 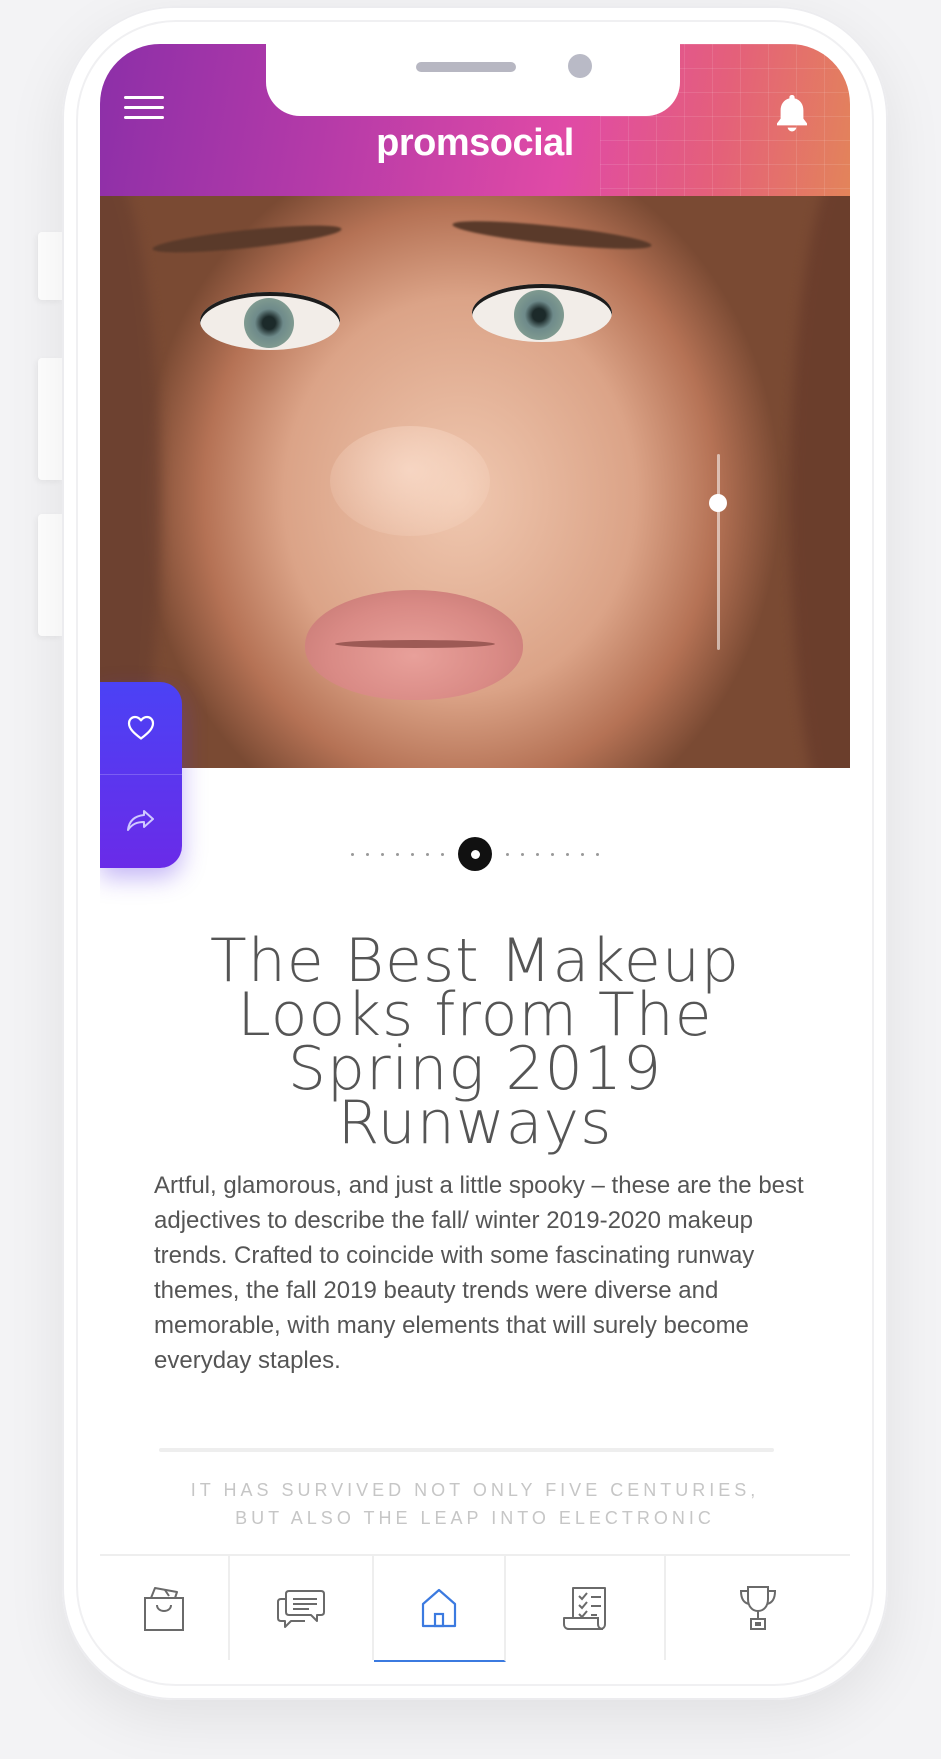 I want to click on tab-shop, so click(x=165, y=1608).